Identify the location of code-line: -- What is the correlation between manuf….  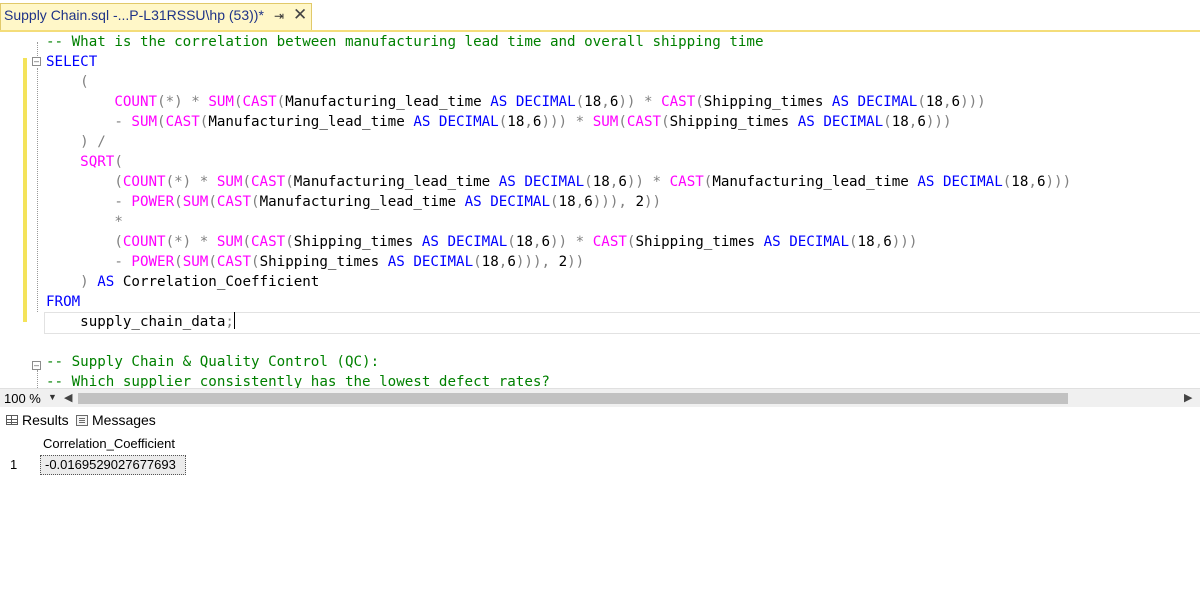
(558, 42).